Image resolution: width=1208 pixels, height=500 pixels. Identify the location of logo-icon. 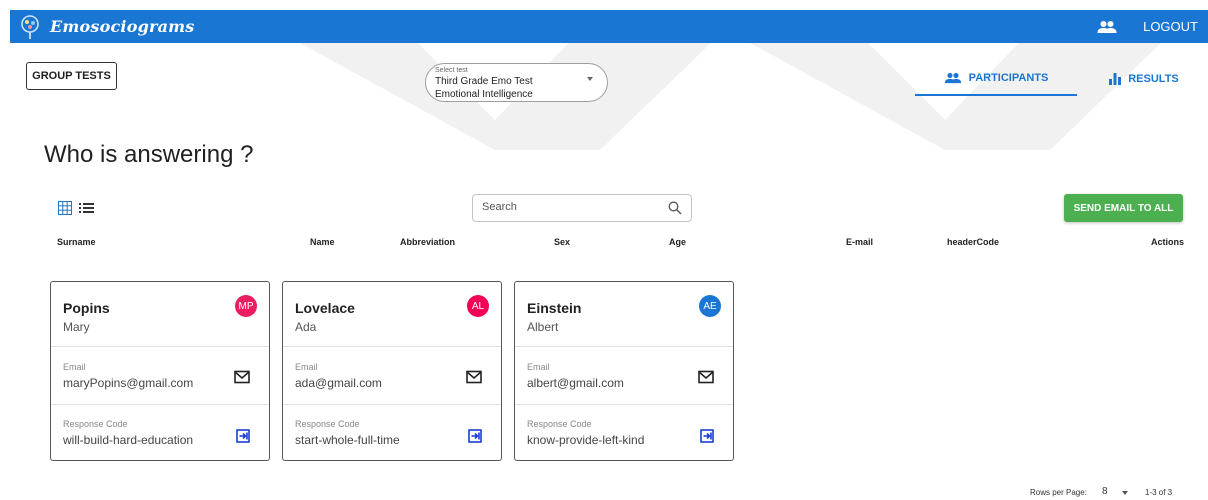
(30, 27).